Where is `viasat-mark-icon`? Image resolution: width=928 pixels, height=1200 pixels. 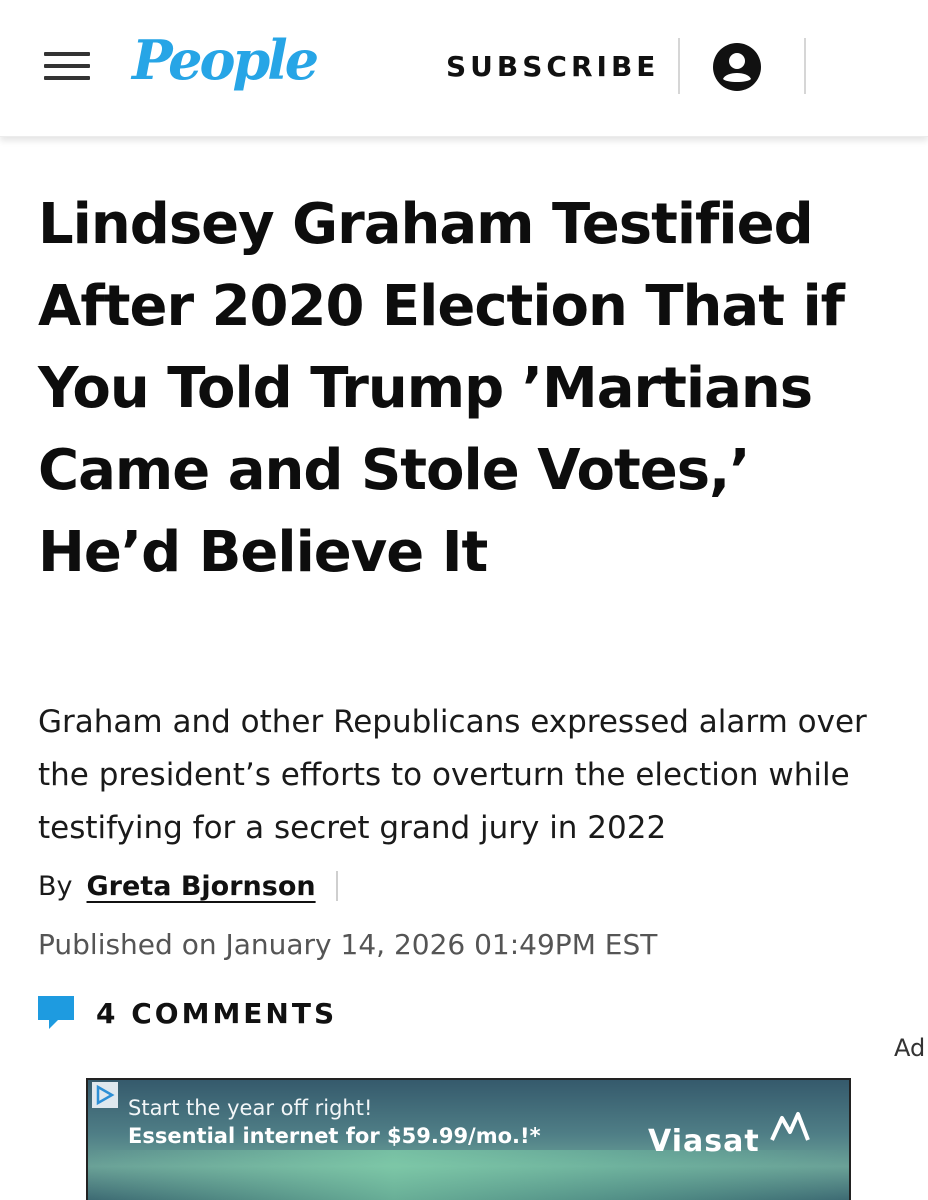 viasat-mark-icon is located at coordinates (790, 1126).